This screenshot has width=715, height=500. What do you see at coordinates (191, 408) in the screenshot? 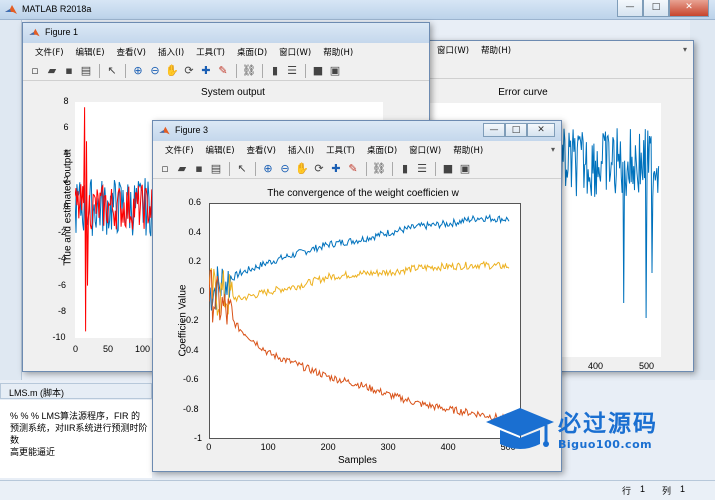
I see `tick-label: -0.8` at bounding box center [191, 408].